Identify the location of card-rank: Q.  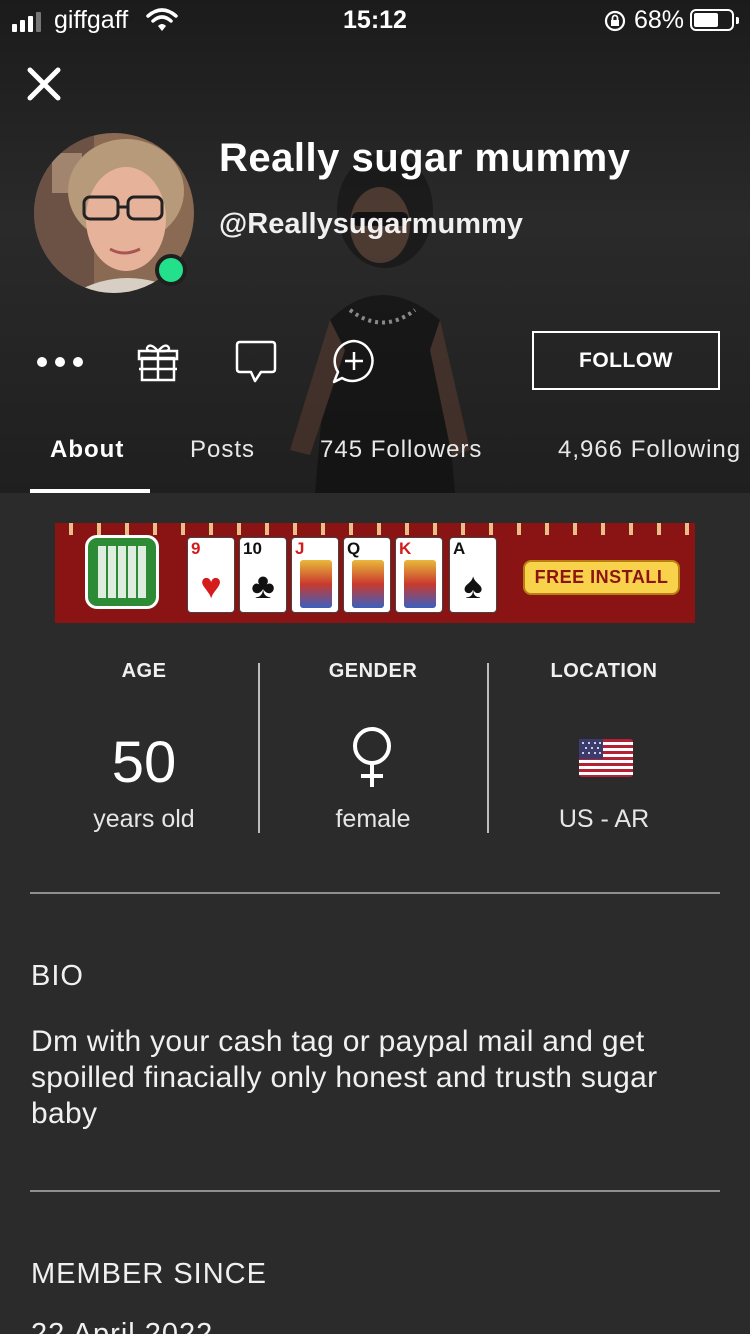
(354, 548).